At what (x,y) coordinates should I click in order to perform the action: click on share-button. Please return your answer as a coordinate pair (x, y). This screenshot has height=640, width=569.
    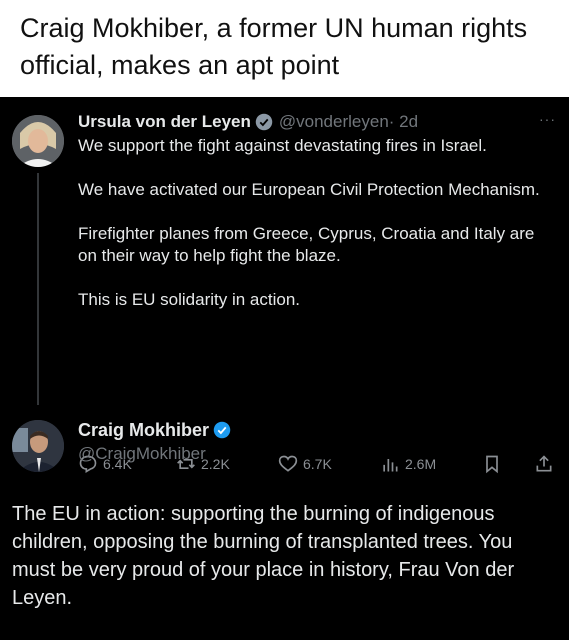
    Looking at the image, I should click on (546, 464).